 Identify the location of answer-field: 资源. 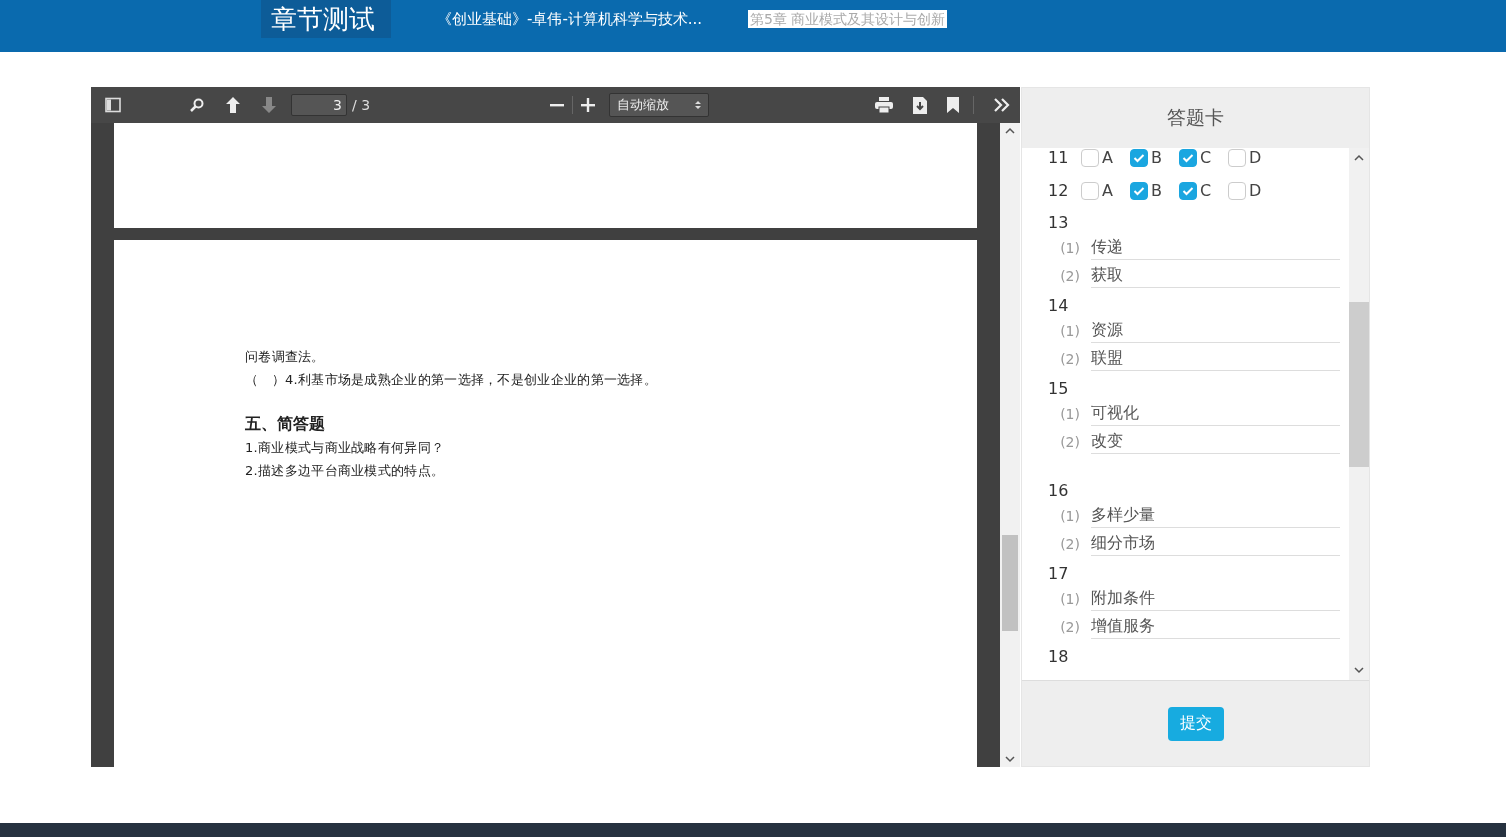
(1215, 331).